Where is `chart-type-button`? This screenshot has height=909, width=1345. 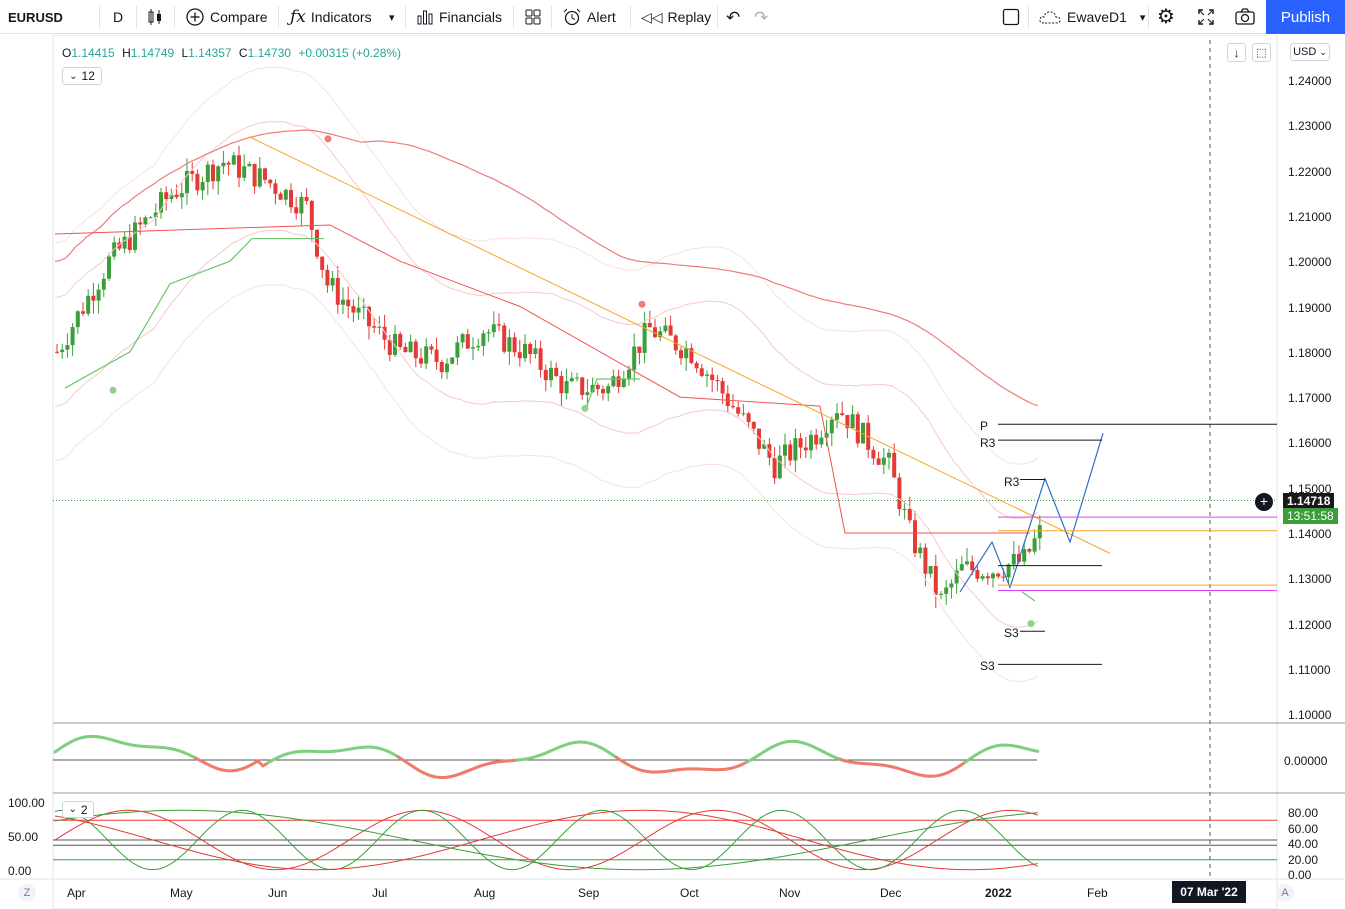
chart-type-button is located at coordinates (155, 17).